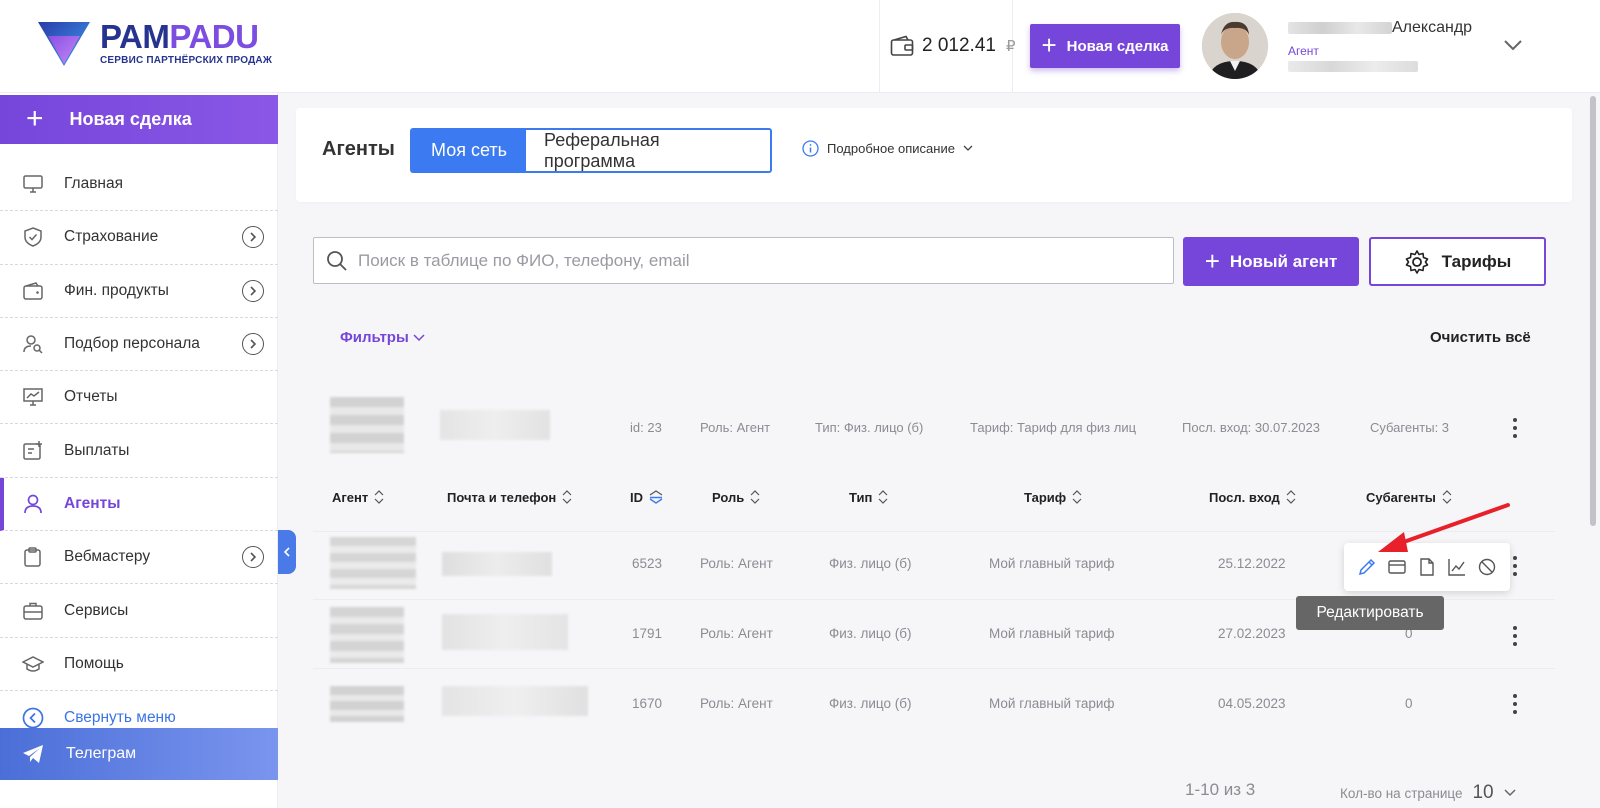  I want to click on cell-subagents: 0, so click(1409, 703).